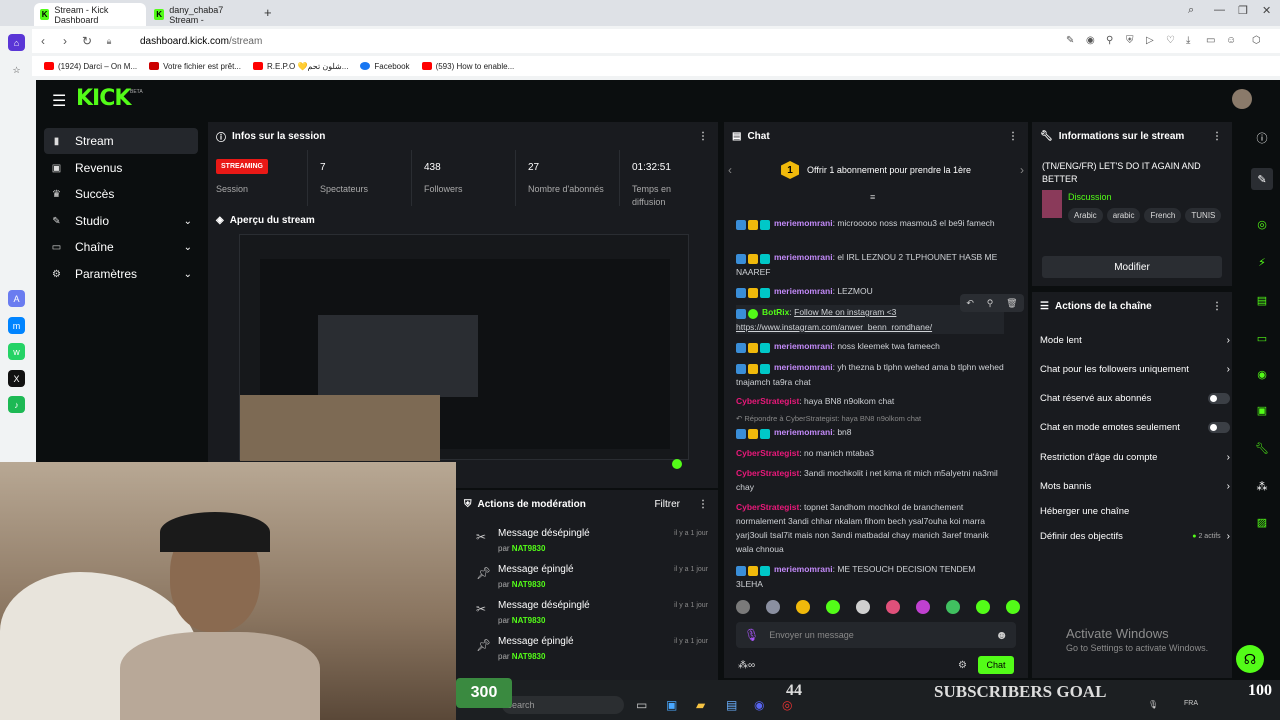 The image size is (1280, 720). Describe the element at coordinates (775, 312) in the screenshot. I see `chat-username: BotRix` at that location.